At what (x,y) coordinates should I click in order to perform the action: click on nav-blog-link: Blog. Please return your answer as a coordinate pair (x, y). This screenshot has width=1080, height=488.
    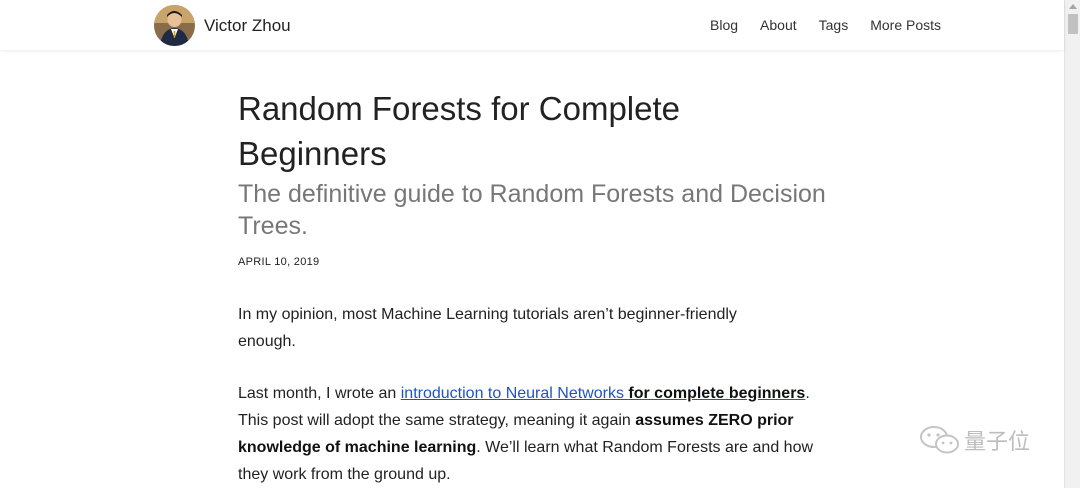
    Looking at the image, I should click on (724, 25).